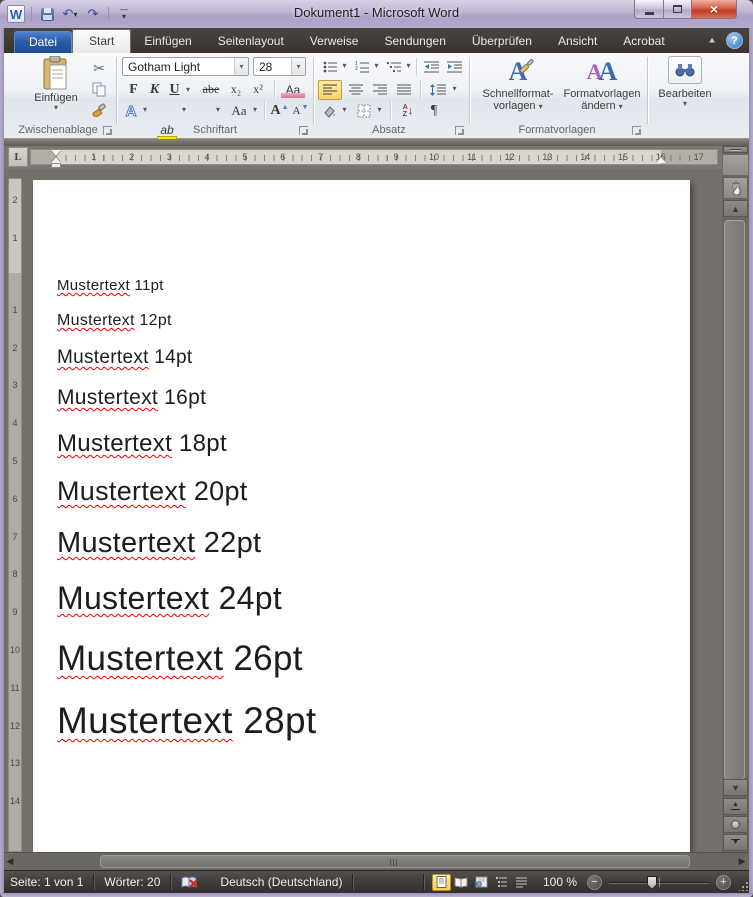 The image size is (753, 897). I want to click on italic-button: K, so click(154, 89).